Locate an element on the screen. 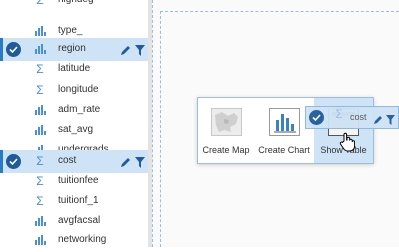 This screenshot has height=252, width=399. field-label: sat_avg is located at coordinates (76, 129).